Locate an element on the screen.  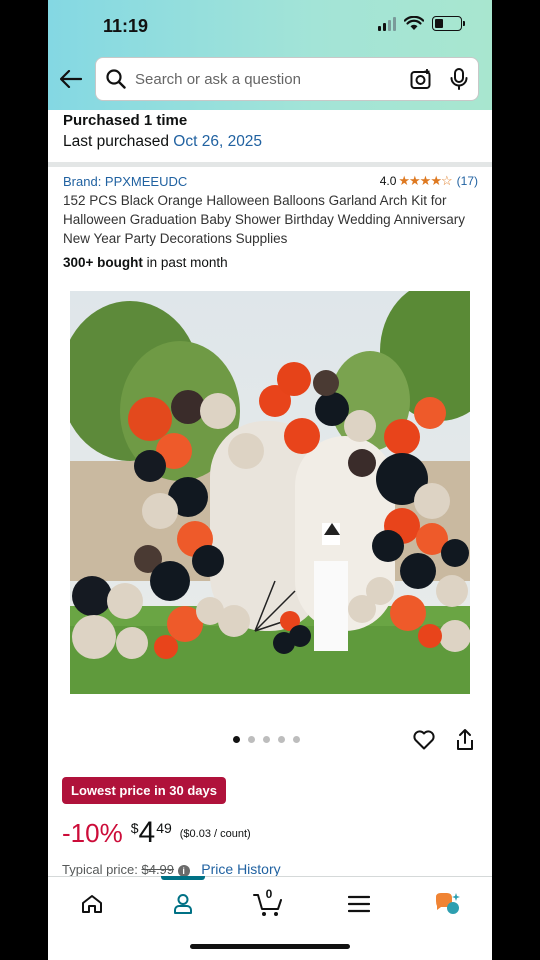
bottom-nav: 0 is located at coordinates (270, 918).